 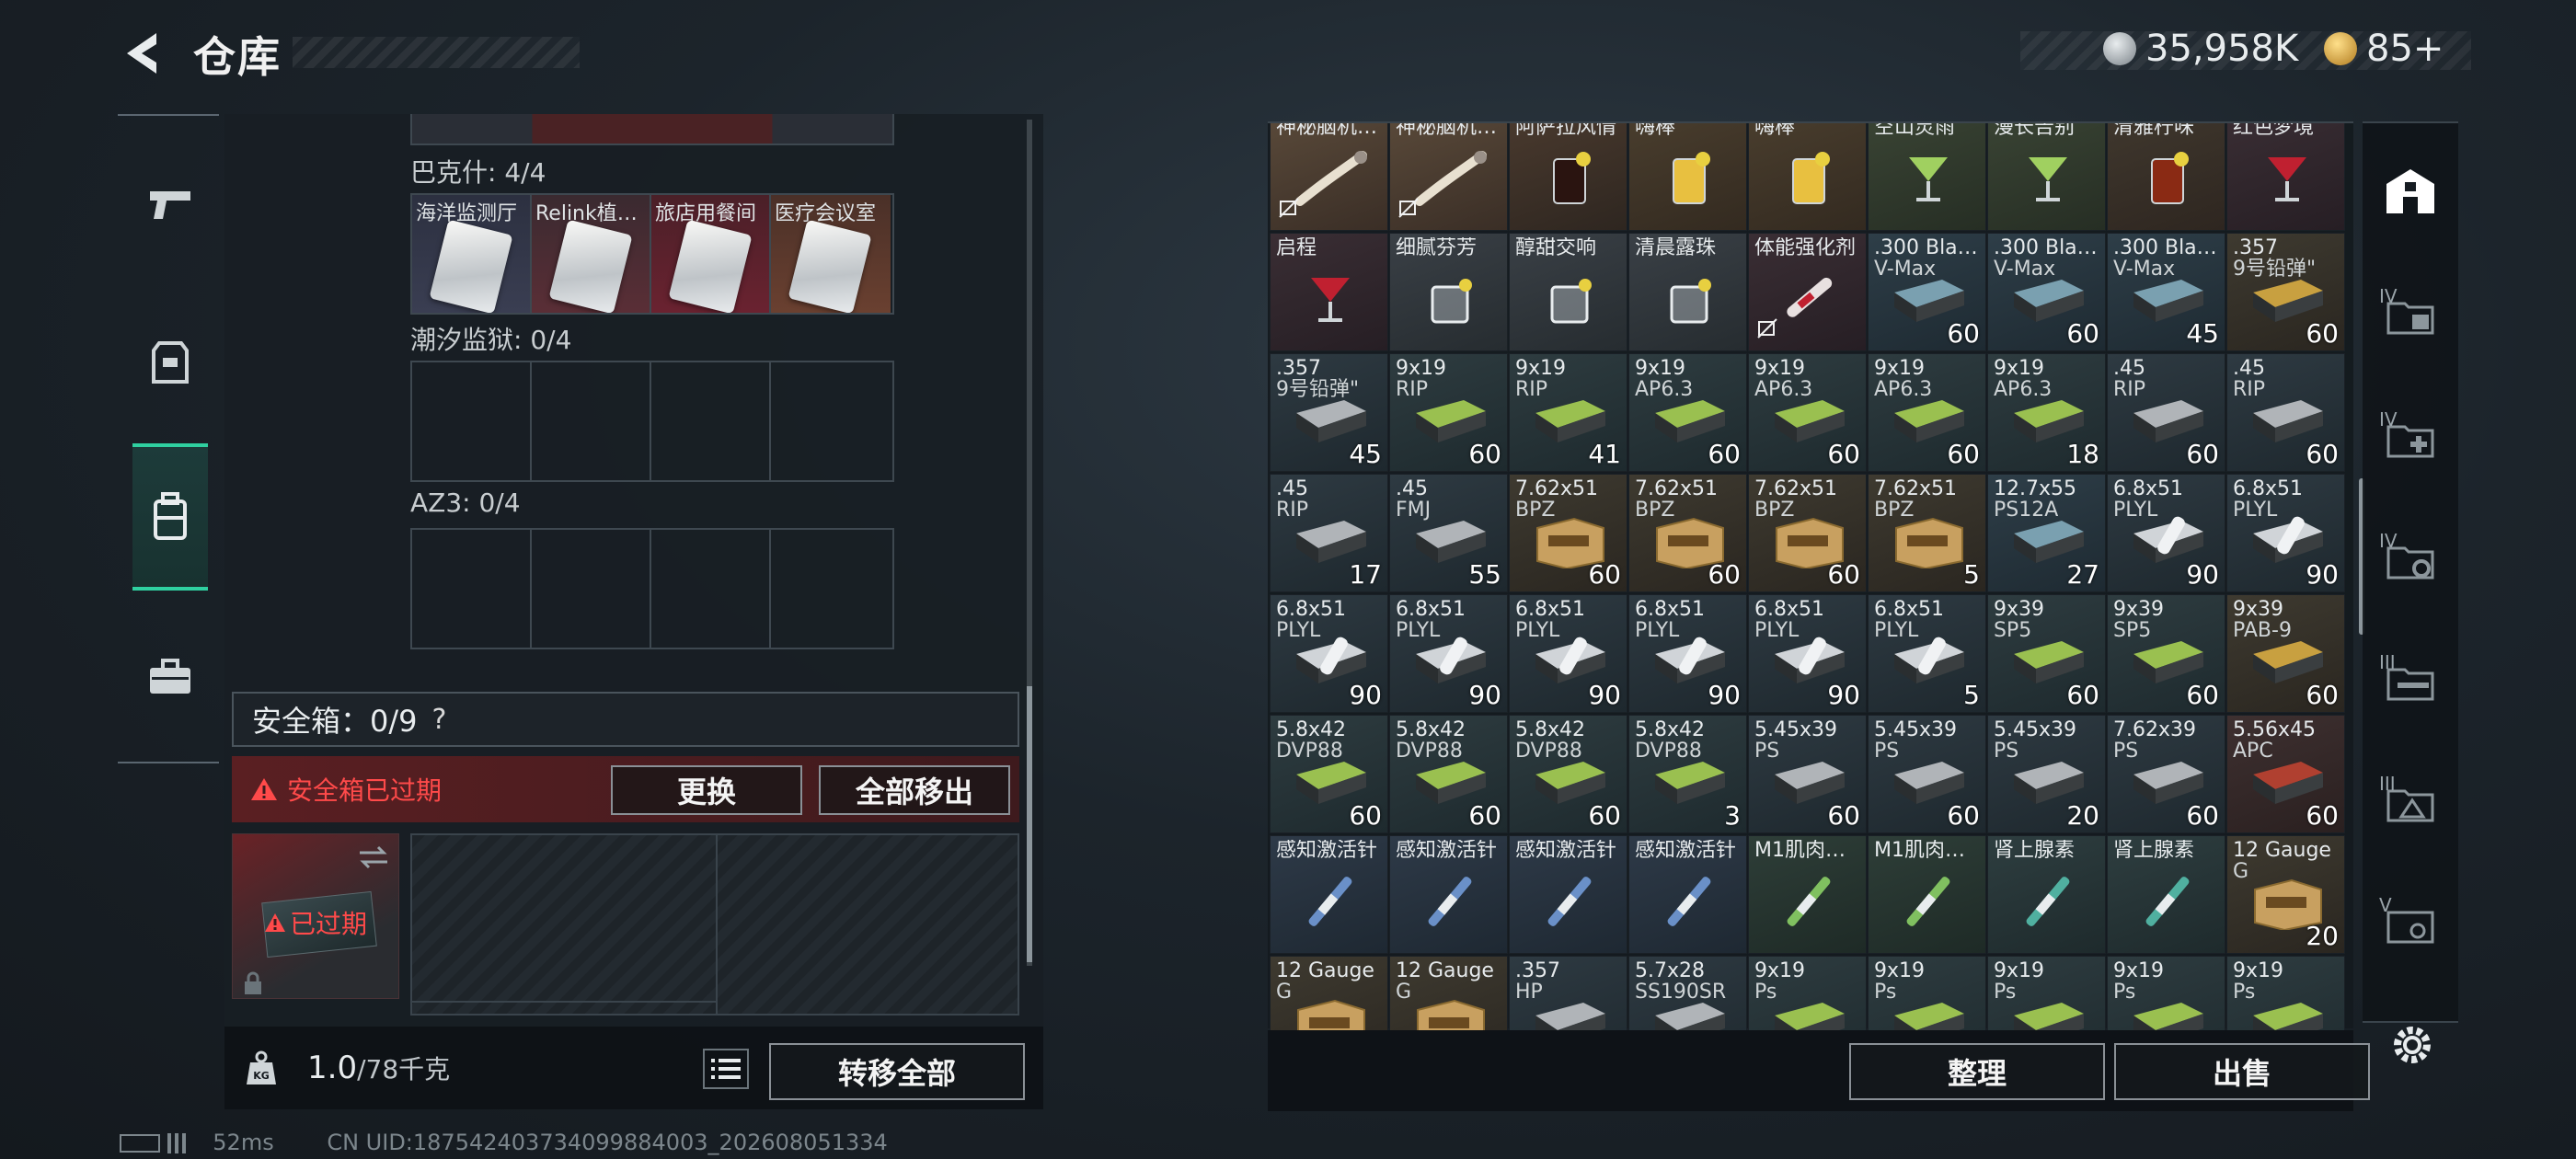 I want to click on stash-item: 空山灵雨, so click(x=1927, y=177).